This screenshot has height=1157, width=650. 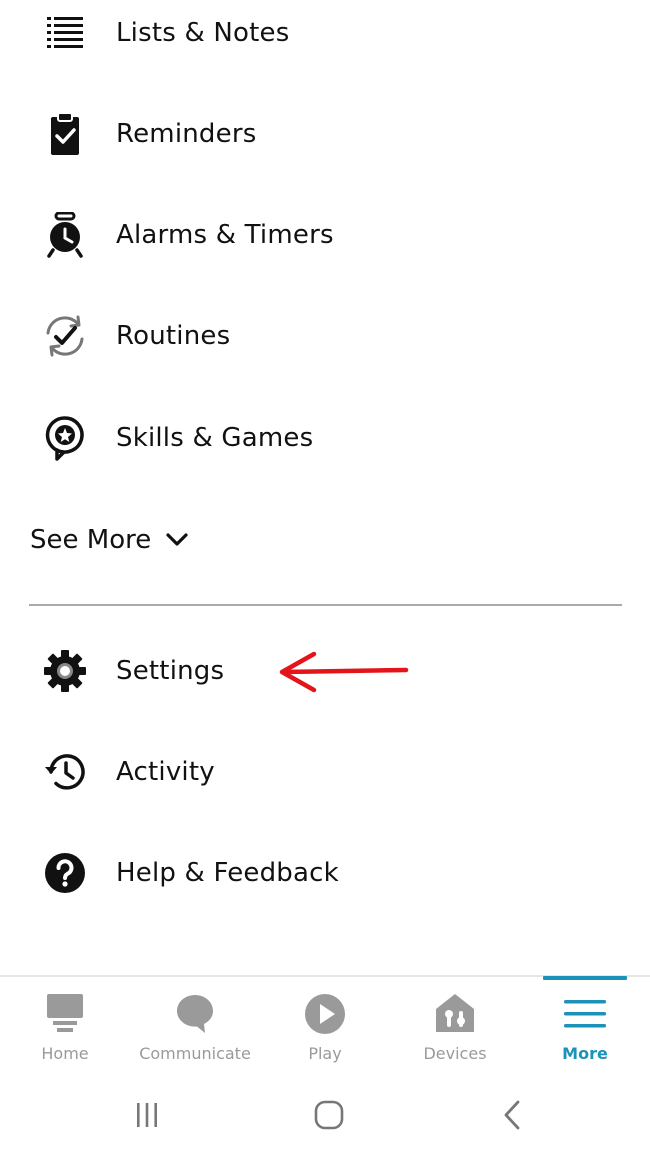 I want to click on tab-communicate: Communicate, so click(x=195, y=1027).